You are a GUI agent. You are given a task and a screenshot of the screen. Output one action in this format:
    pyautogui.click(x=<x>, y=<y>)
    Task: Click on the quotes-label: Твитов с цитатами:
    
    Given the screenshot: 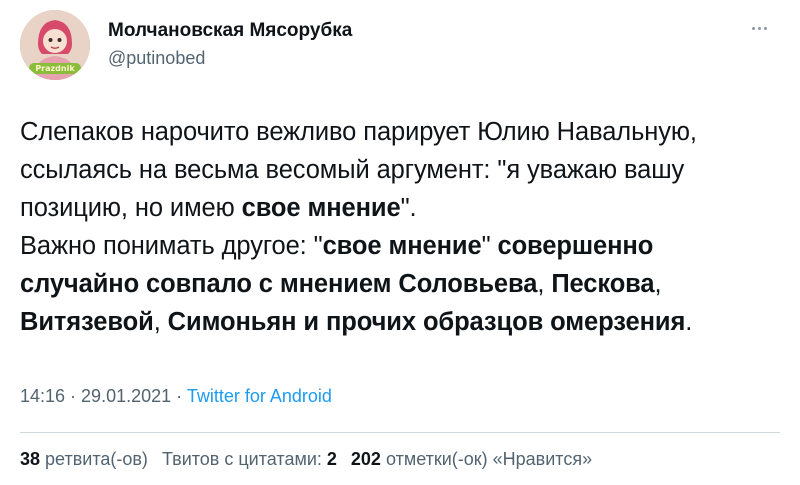 What is the action you would take?
    pyautogui.click(x=244, y=459)
    